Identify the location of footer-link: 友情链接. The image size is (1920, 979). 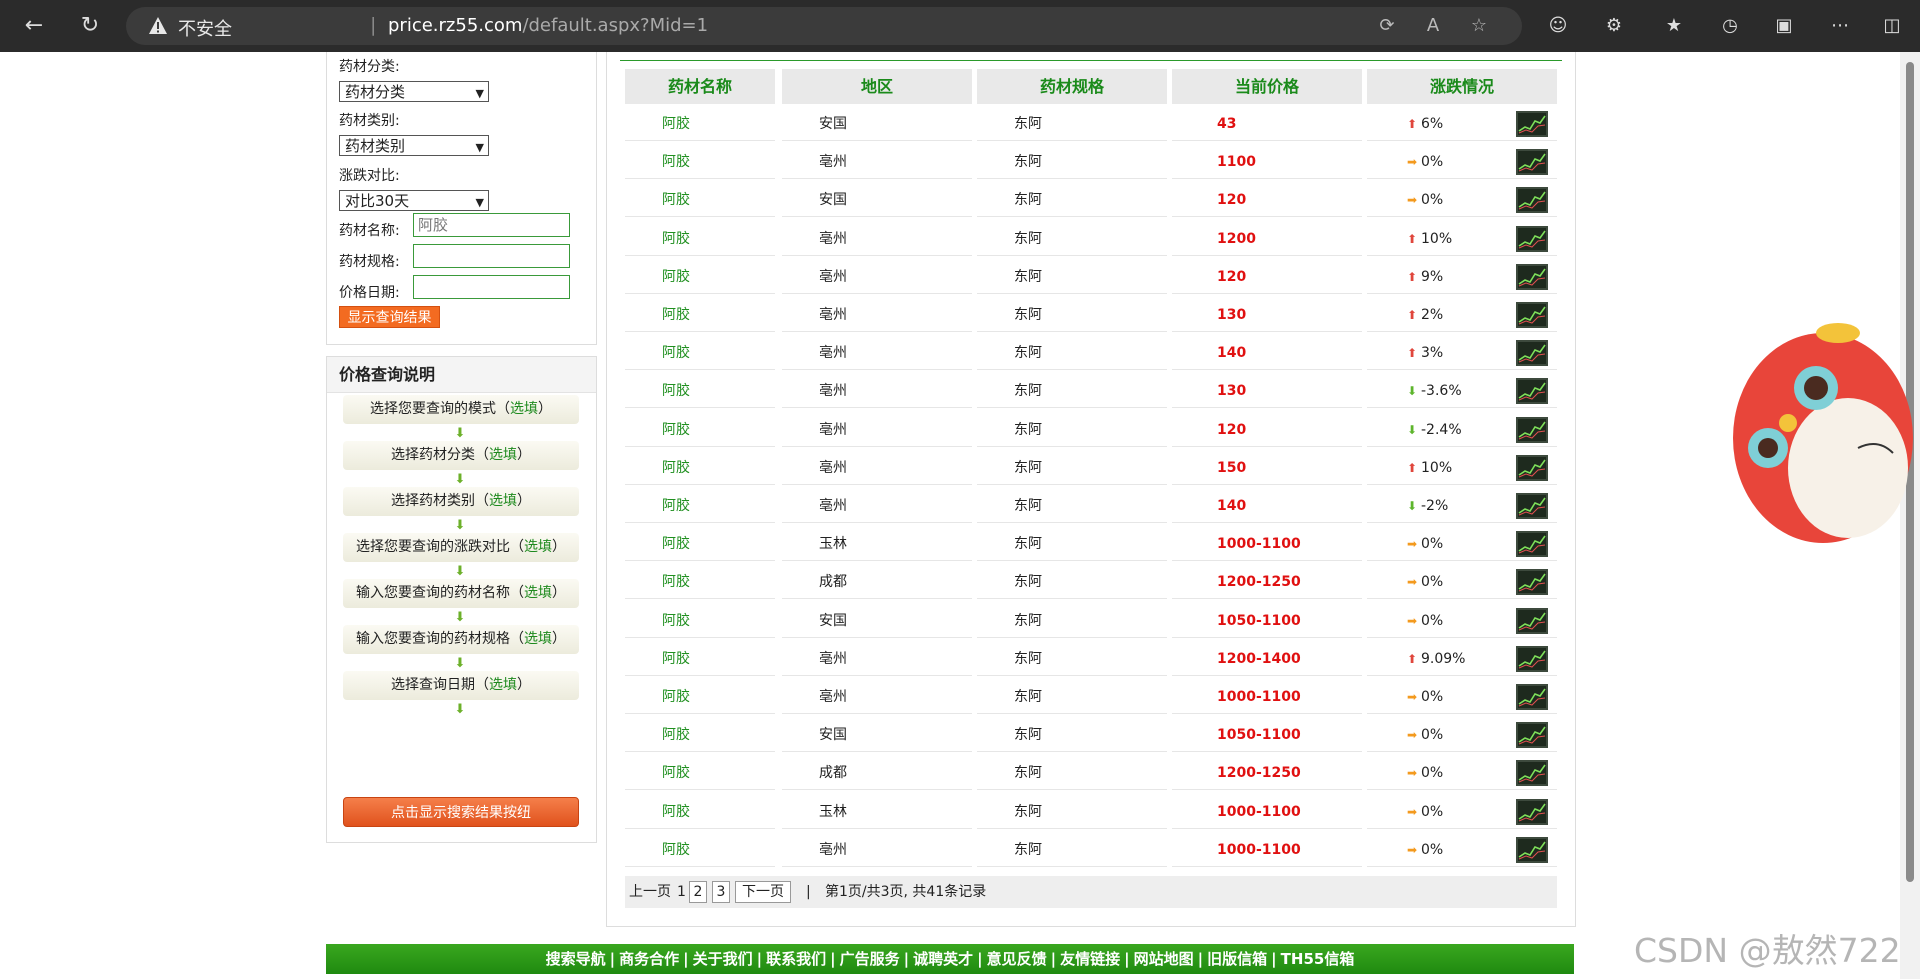
(1090, 959).